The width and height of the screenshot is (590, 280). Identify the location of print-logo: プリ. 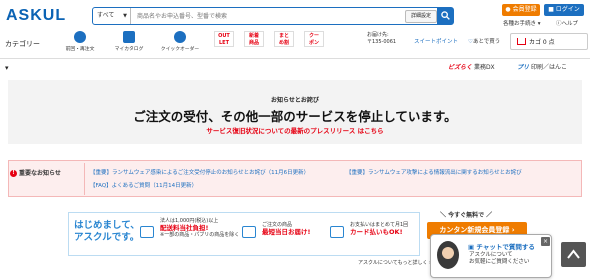
(523, 67).